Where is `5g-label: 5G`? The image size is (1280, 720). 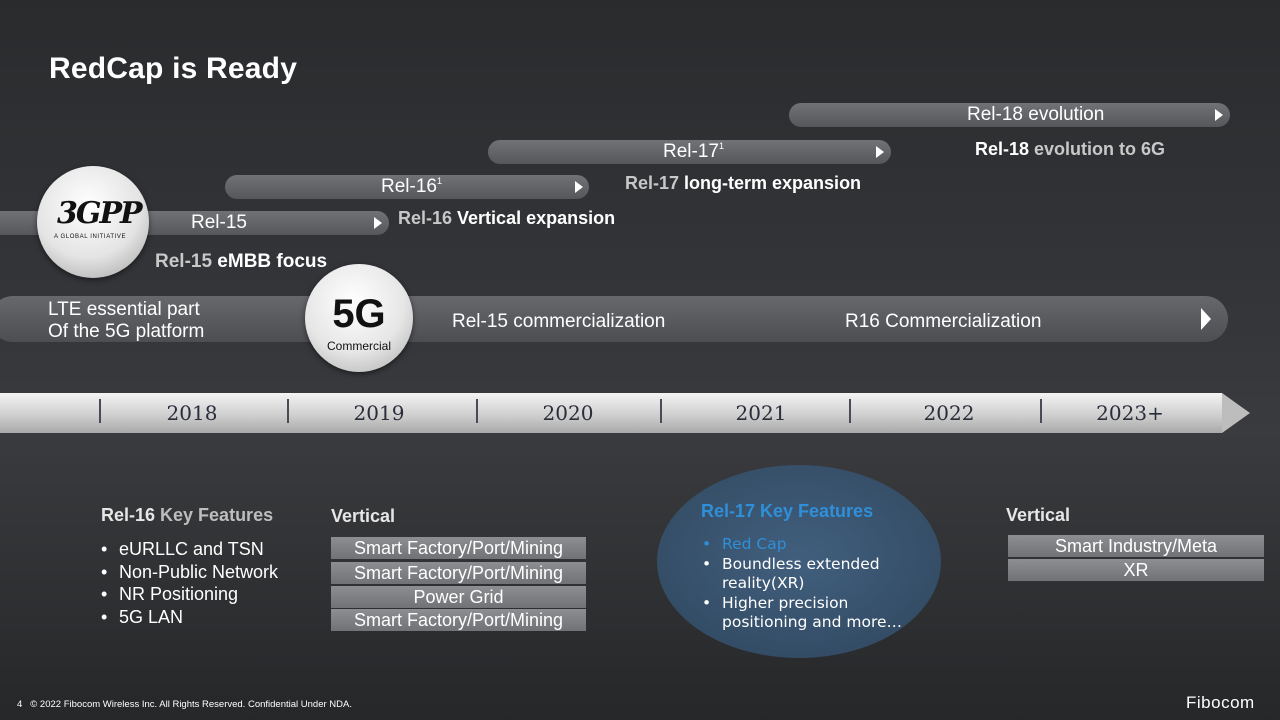 5g-label: 5G is located at coordinates (359, 314).